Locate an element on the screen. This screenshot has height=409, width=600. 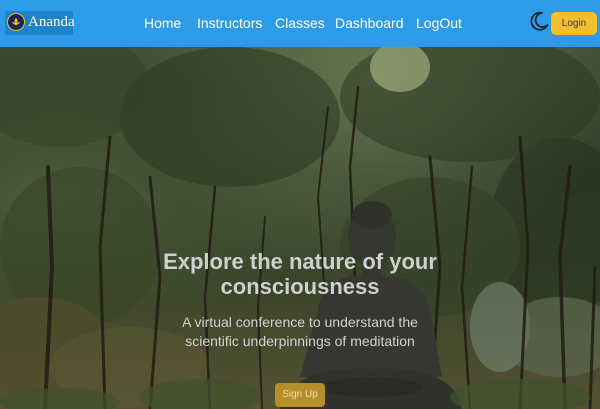
hero-title: Explore the nature of your consciousness is located at coordinates (300, 274).